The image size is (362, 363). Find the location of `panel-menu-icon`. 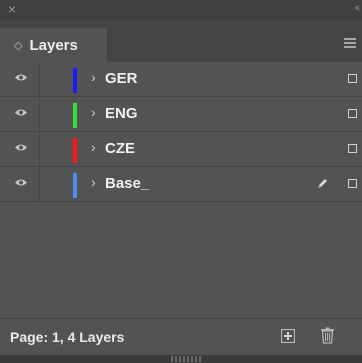

panel-menu-icon is located at coordinates (350, 44).